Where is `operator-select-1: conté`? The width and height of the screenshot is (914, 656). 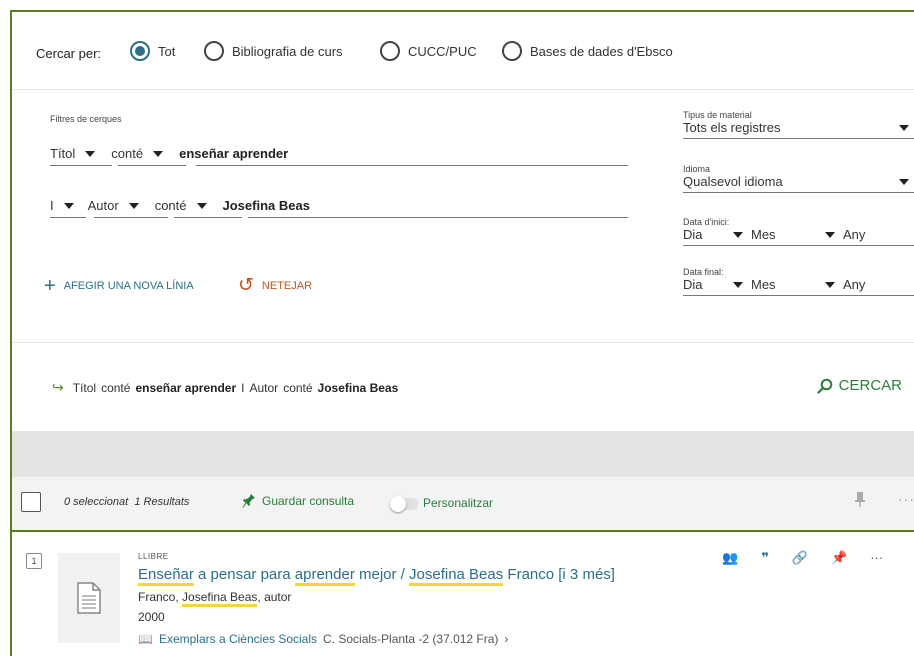 operator-select-1: conté is located at coordinates (137, 153).